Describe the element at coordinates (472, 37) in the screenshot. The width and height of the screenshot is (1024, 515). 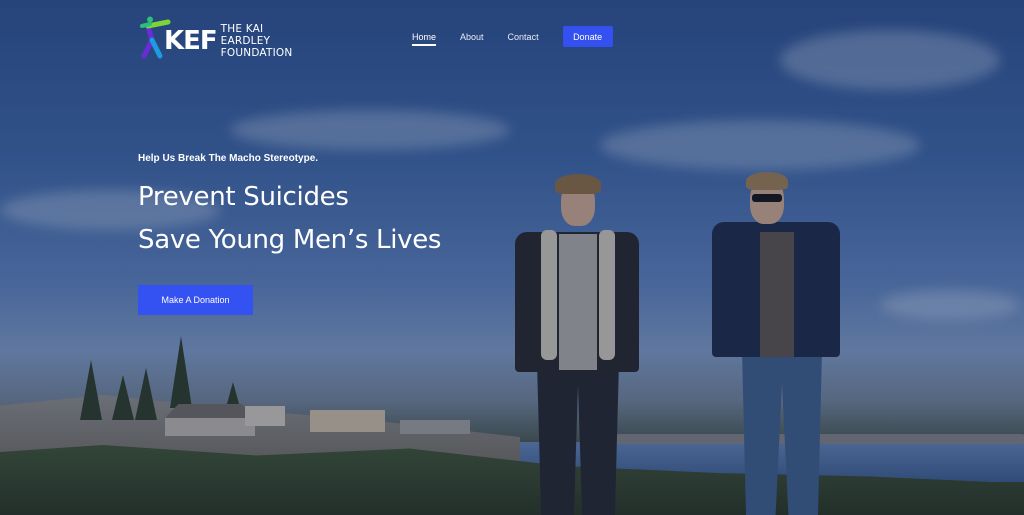
I see `nav-about: About` at that location.